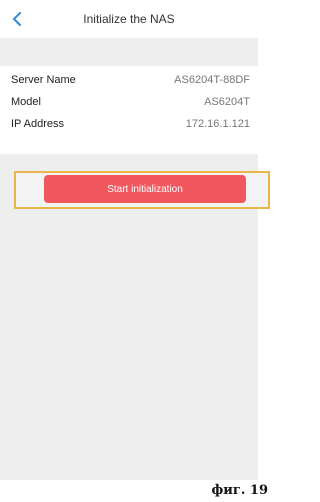 The height and width of the screenshot is (502, 320). I want to click on top-bar: Initialize the NAS, so click(129, 19).